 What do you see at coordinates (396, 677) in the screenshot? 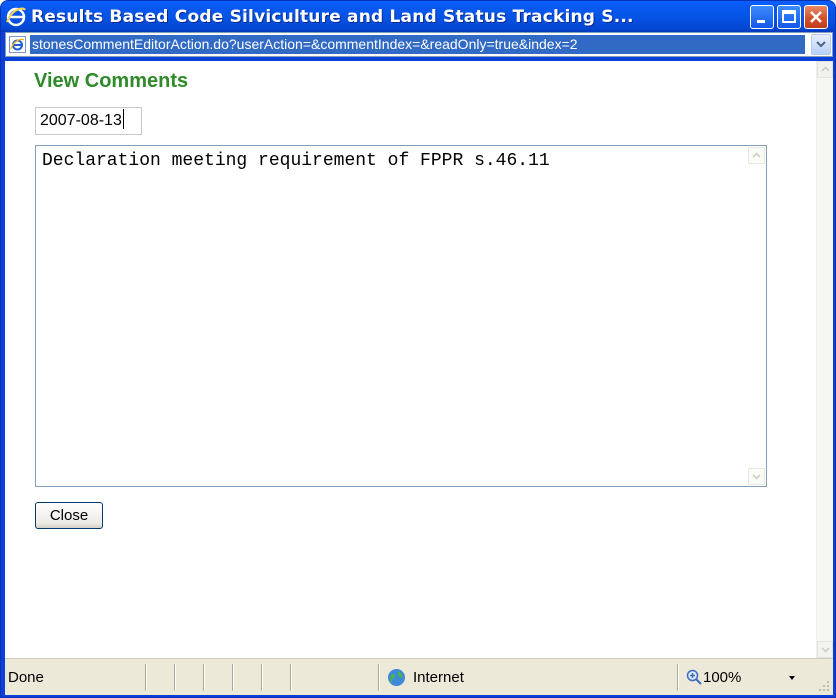
I see `globe-icon` at bounding box center [396, 677].